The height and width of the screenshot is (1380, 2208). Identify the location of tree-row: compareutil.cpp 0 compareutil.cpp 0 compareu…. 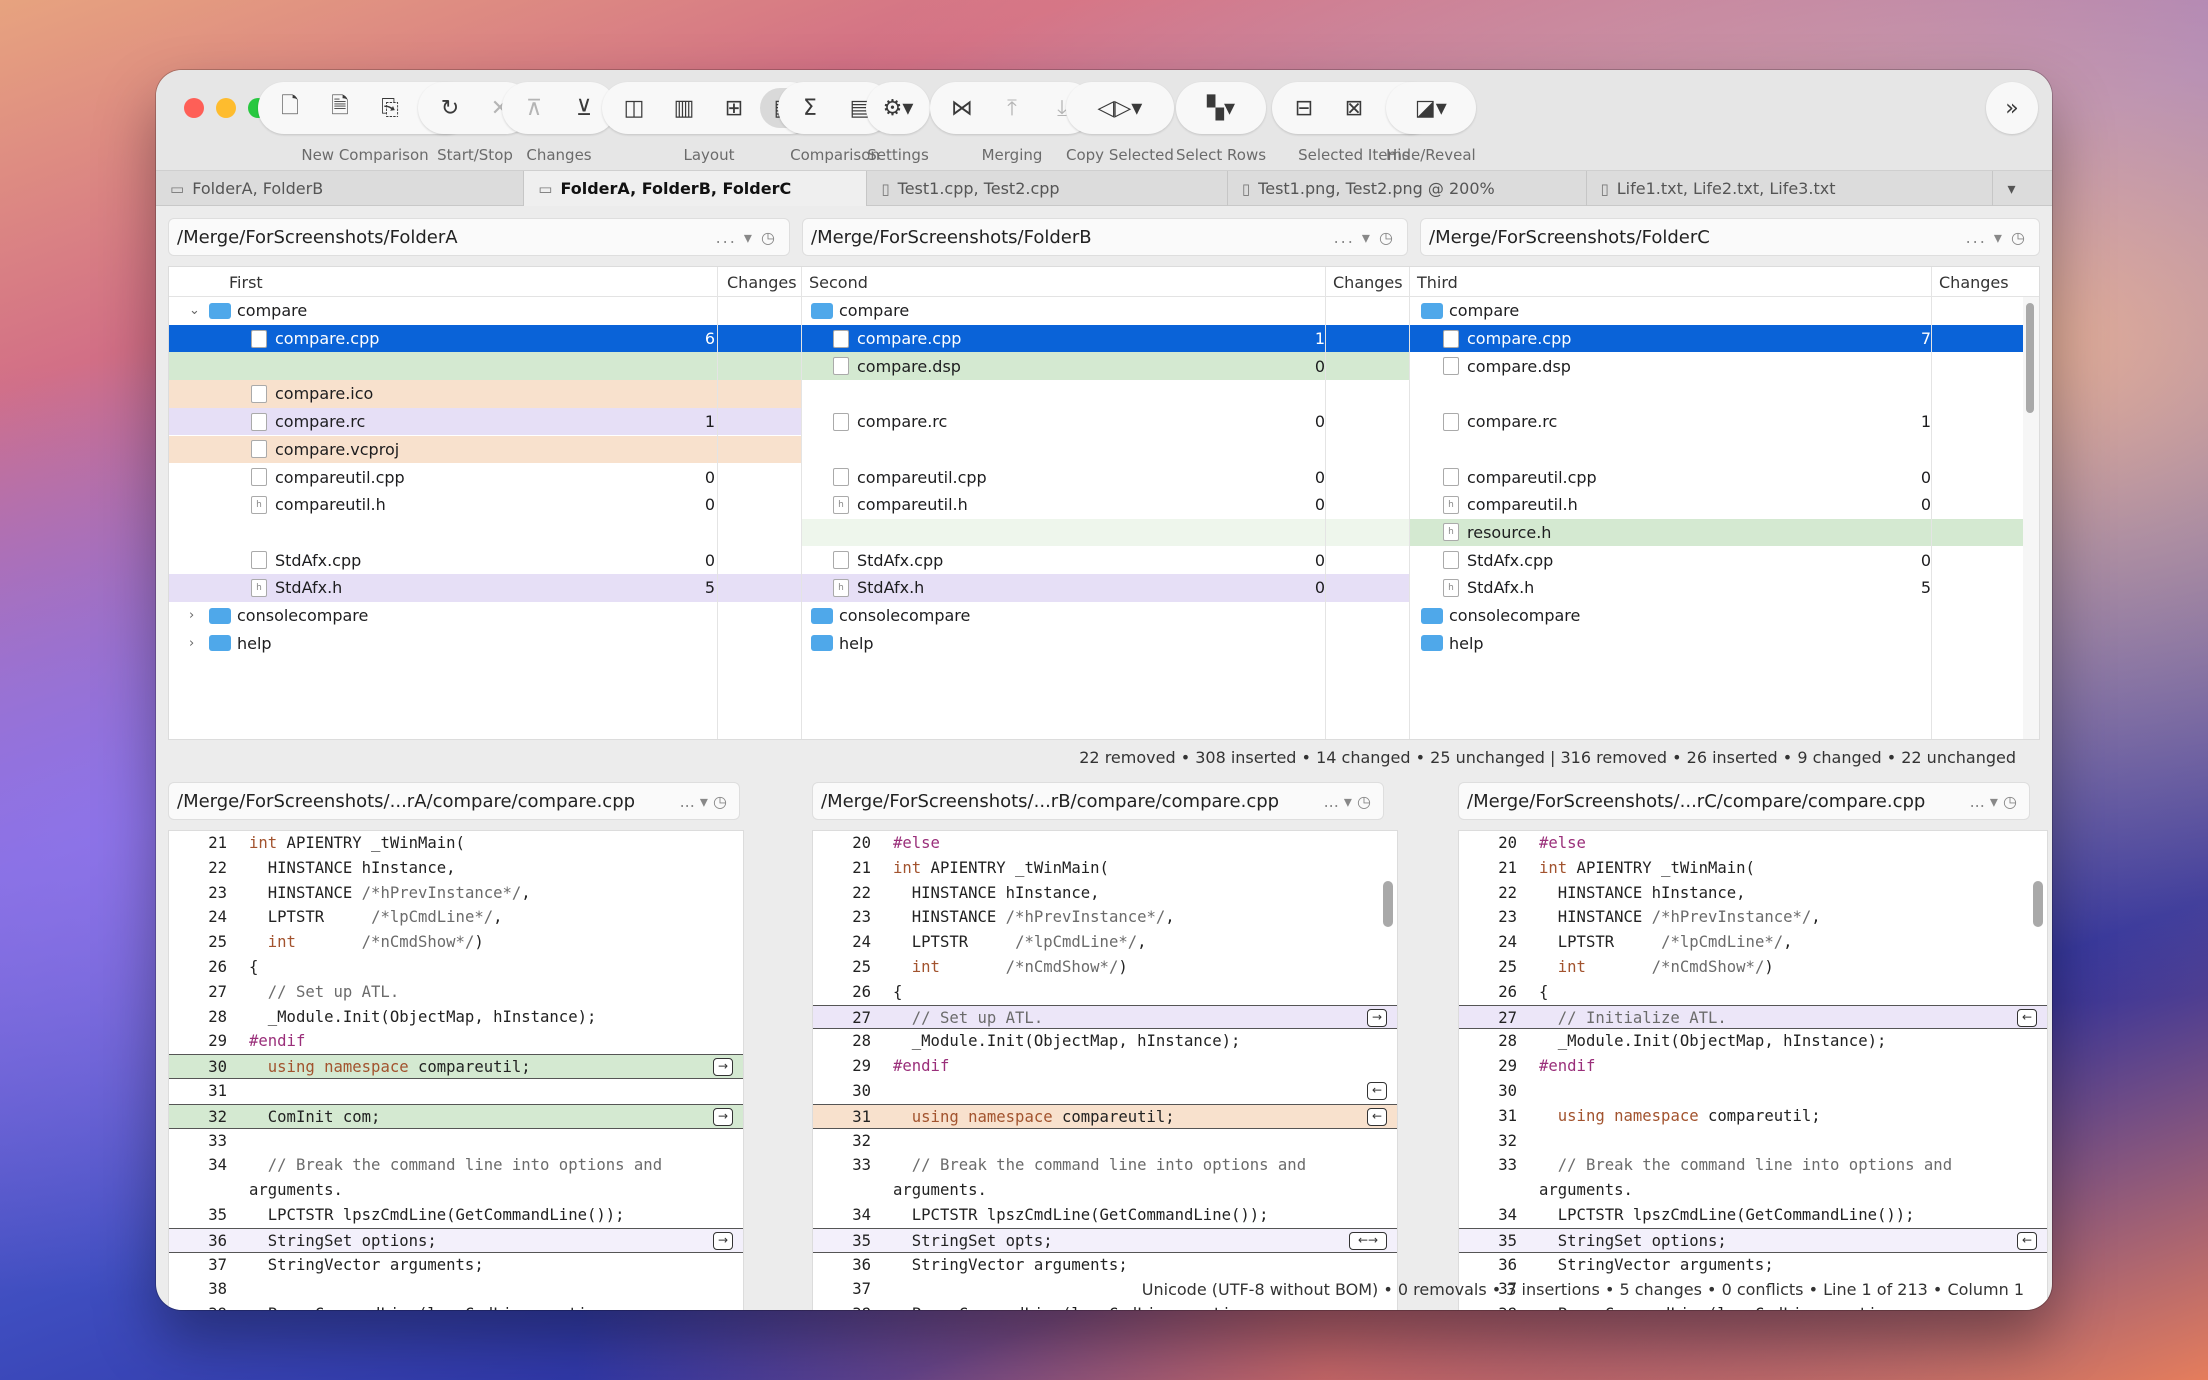
(1096, 477).